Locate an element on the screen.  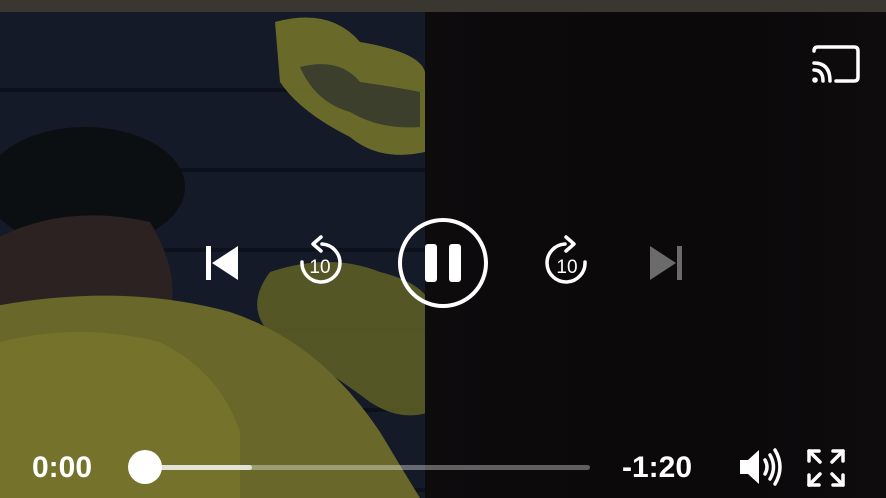
forward-10-button: 10 is located at coordinates (567, 263).